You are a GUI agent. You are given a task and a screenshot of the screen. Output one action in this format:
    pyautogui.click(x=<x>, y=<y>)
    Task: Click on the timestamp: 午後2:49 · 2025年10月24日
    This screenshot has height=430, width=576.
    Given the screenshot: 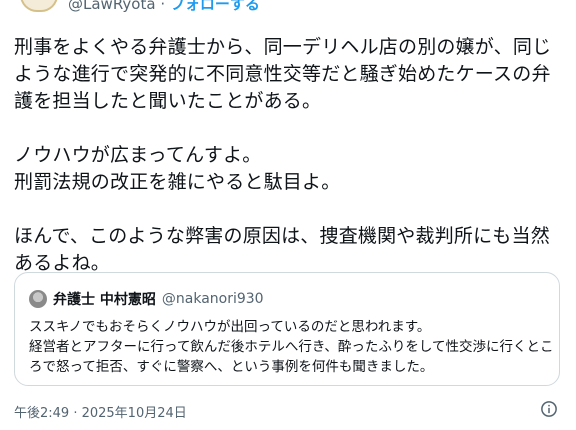 What is the action you would take?
    pyautogui.click(x=100, y=411)
    